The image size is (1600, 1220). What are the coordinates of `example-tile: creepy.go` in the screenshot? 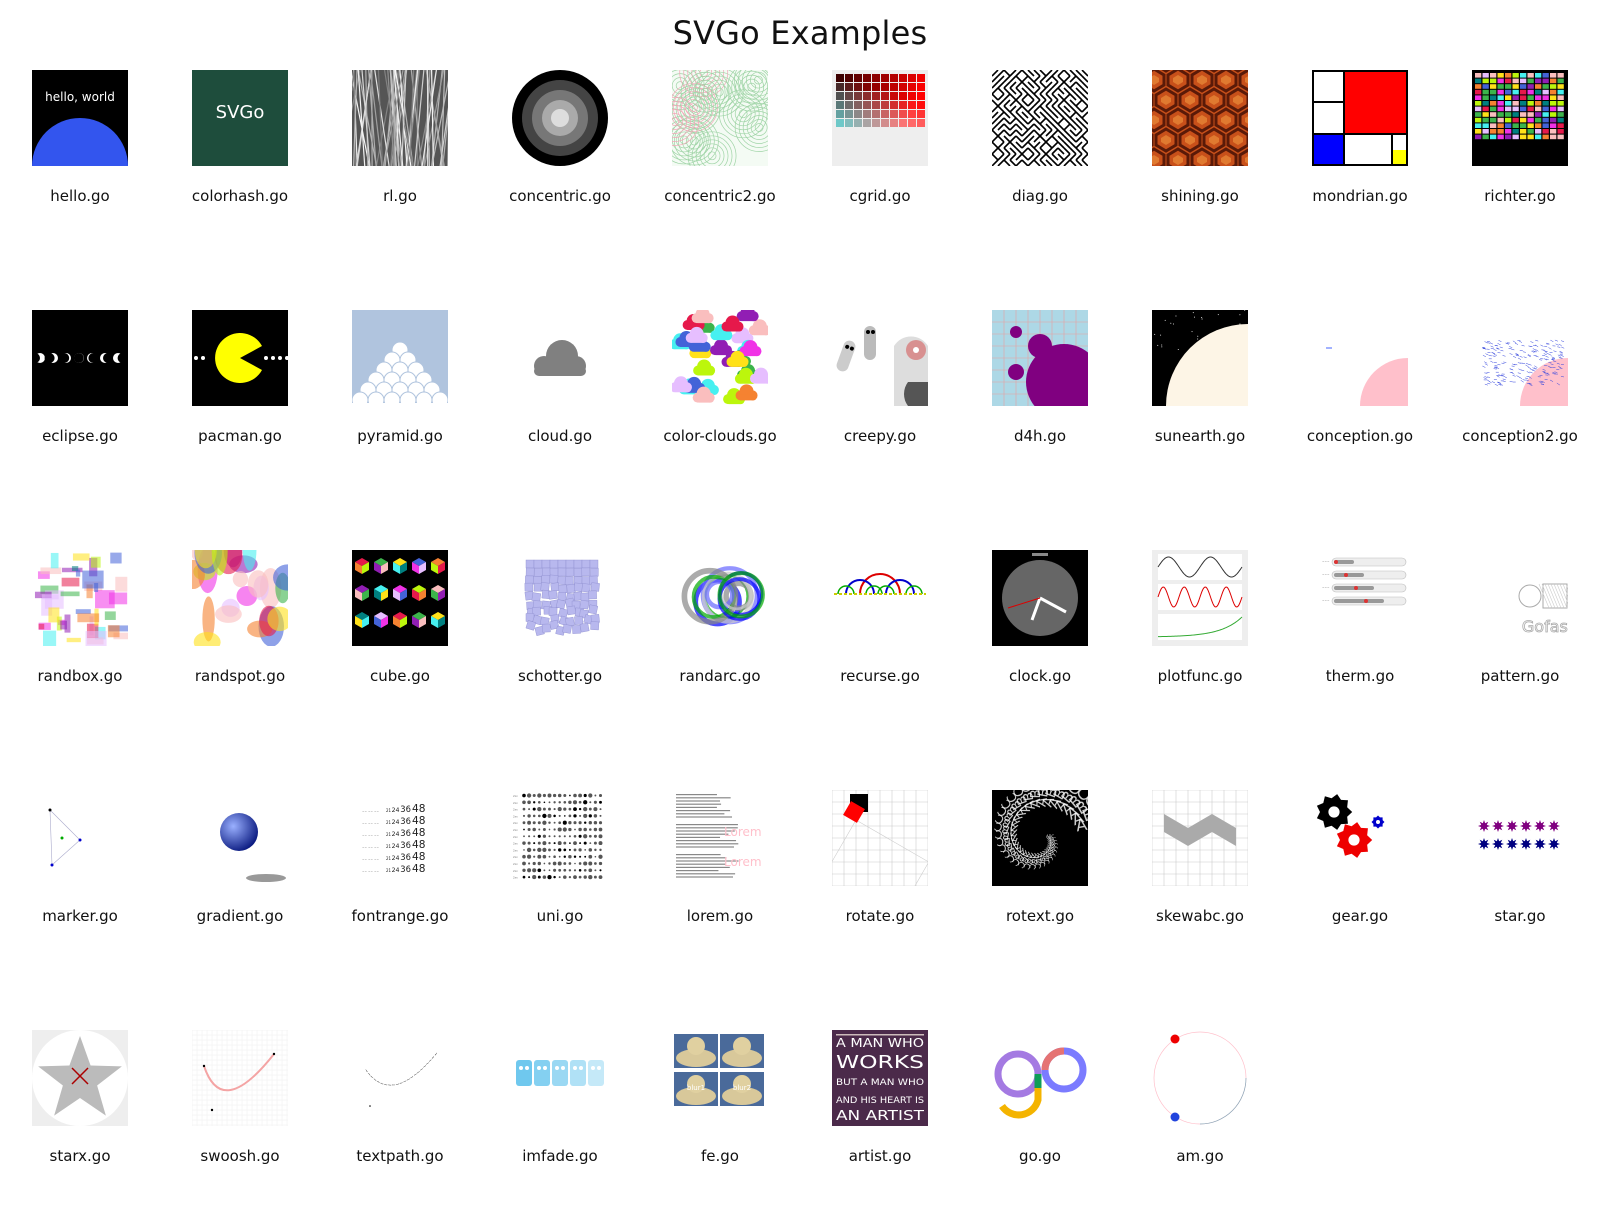 It's located at (880, 405).